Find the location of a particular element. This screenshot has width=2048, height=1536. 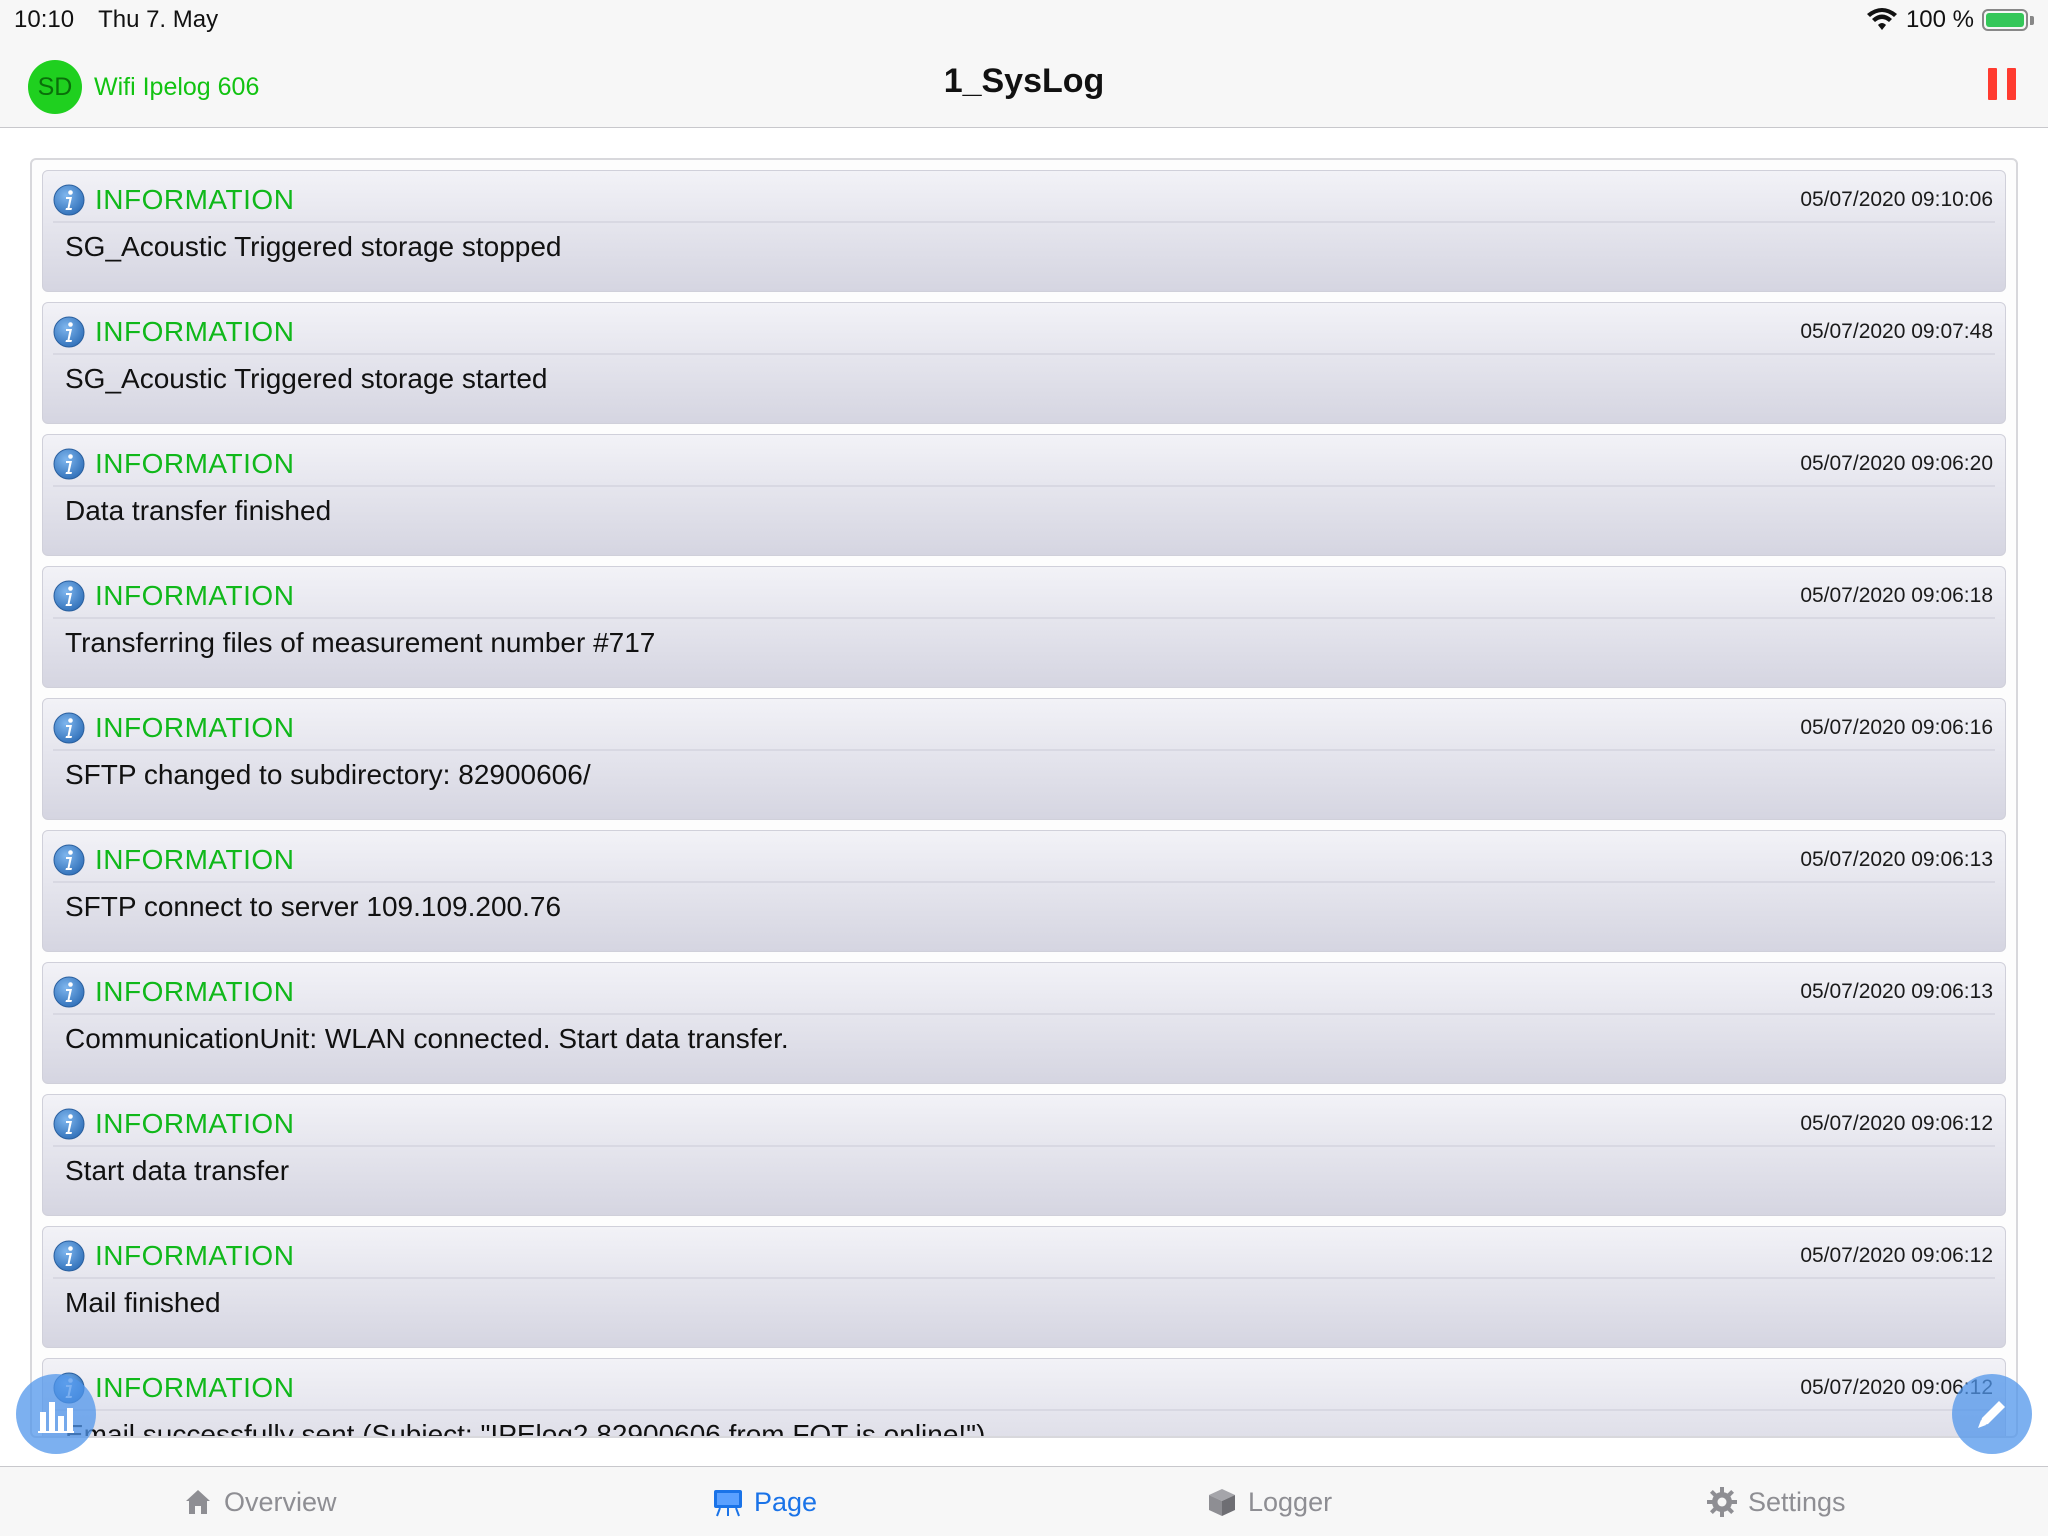

tab-settings-label: Settings is located at coordinates (1797, 1501).